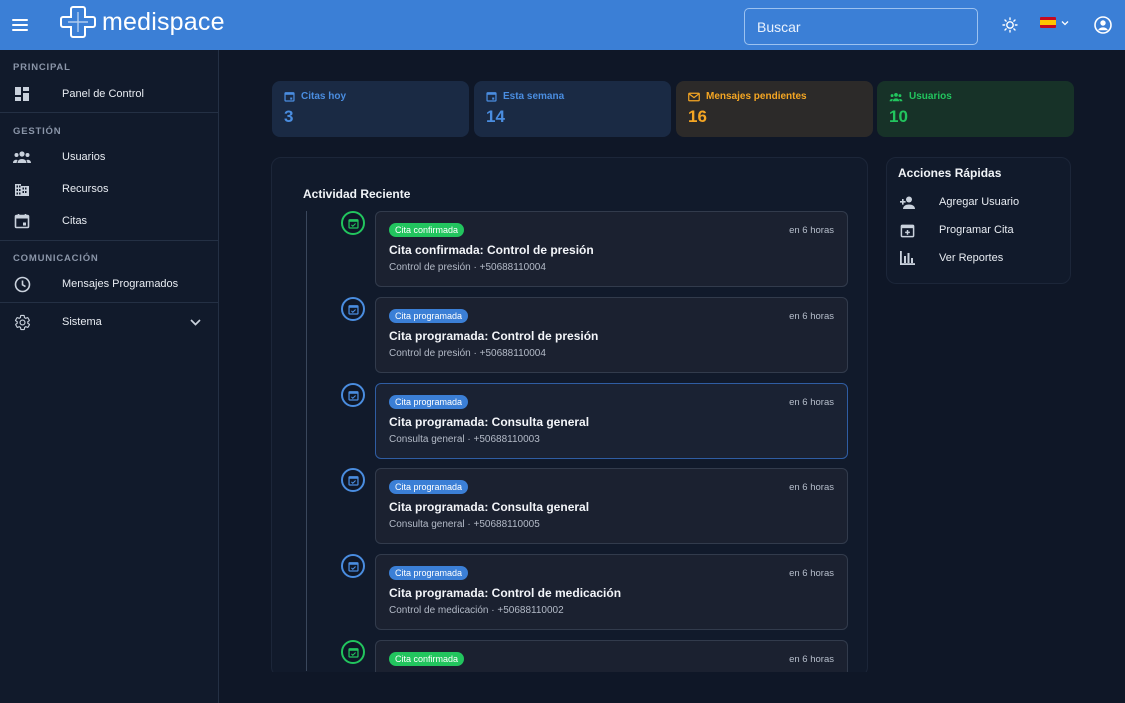  Describe the element at coordinates (476, 610) in the screenshot. I see `activity-subtitle: Control de medicación · +50688110002` at that location.